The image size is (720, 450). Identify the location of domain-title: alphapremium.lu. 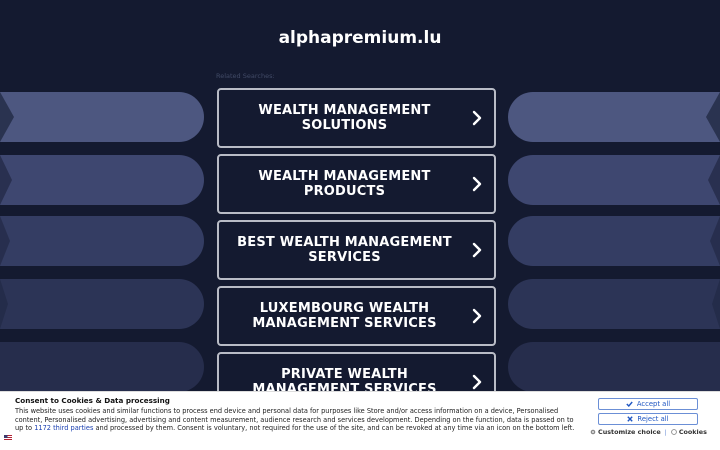
(360, 38).